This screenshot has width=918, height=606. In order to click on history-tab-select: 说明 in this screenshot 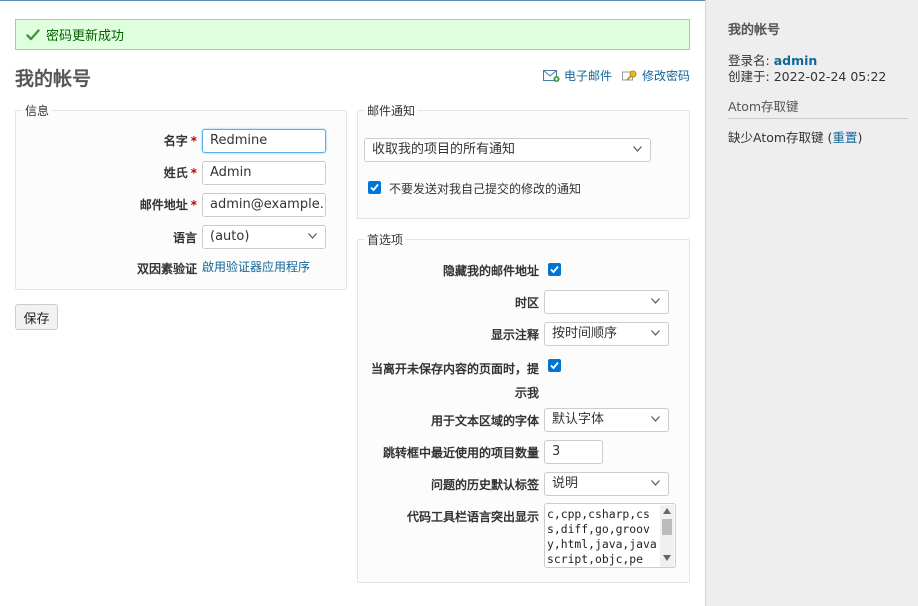, I will do `click(606, 484)`.